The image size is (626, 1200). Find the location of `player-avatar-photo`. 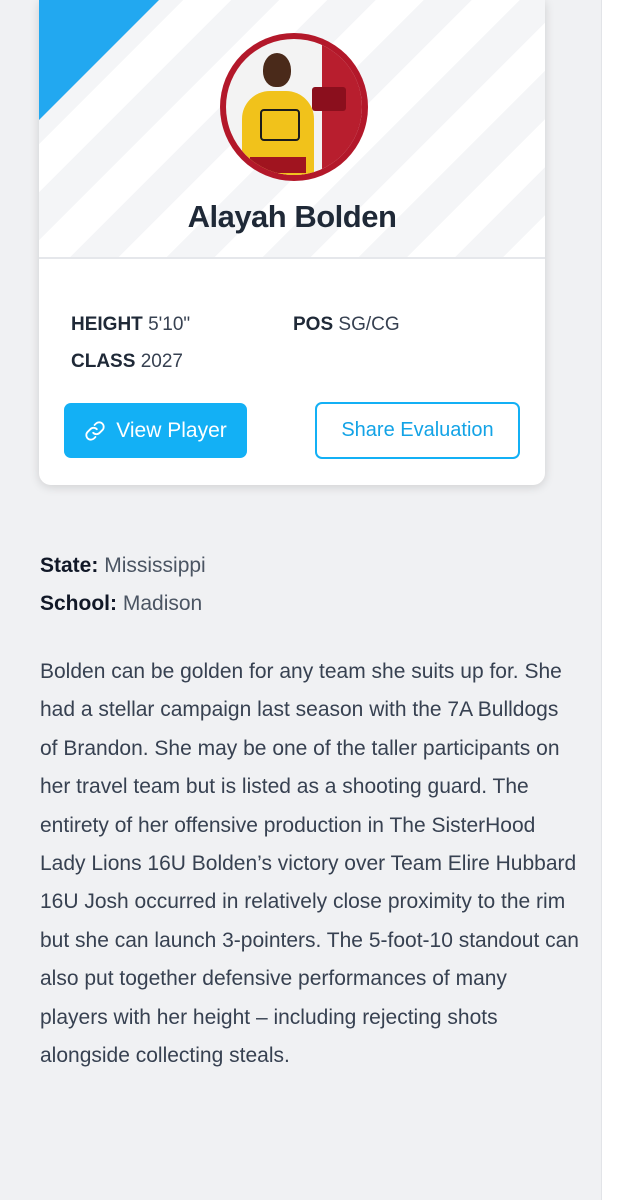

player-avatar-photo is located at coordinates (294, 107).